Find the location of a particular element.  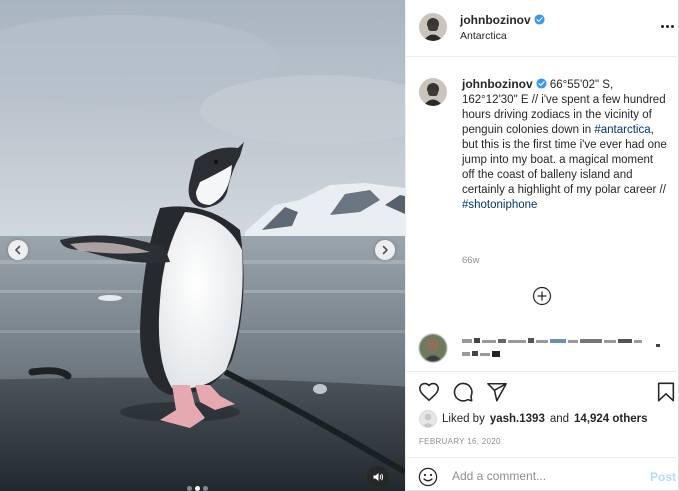

share-icon is located at coordinates (497, 392).